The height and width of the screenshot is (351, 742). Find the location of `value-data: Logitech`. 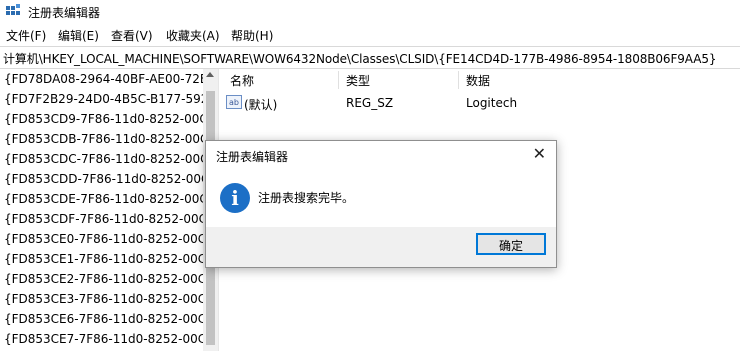

value-data: Logitech is located at coordinates (492, 103).